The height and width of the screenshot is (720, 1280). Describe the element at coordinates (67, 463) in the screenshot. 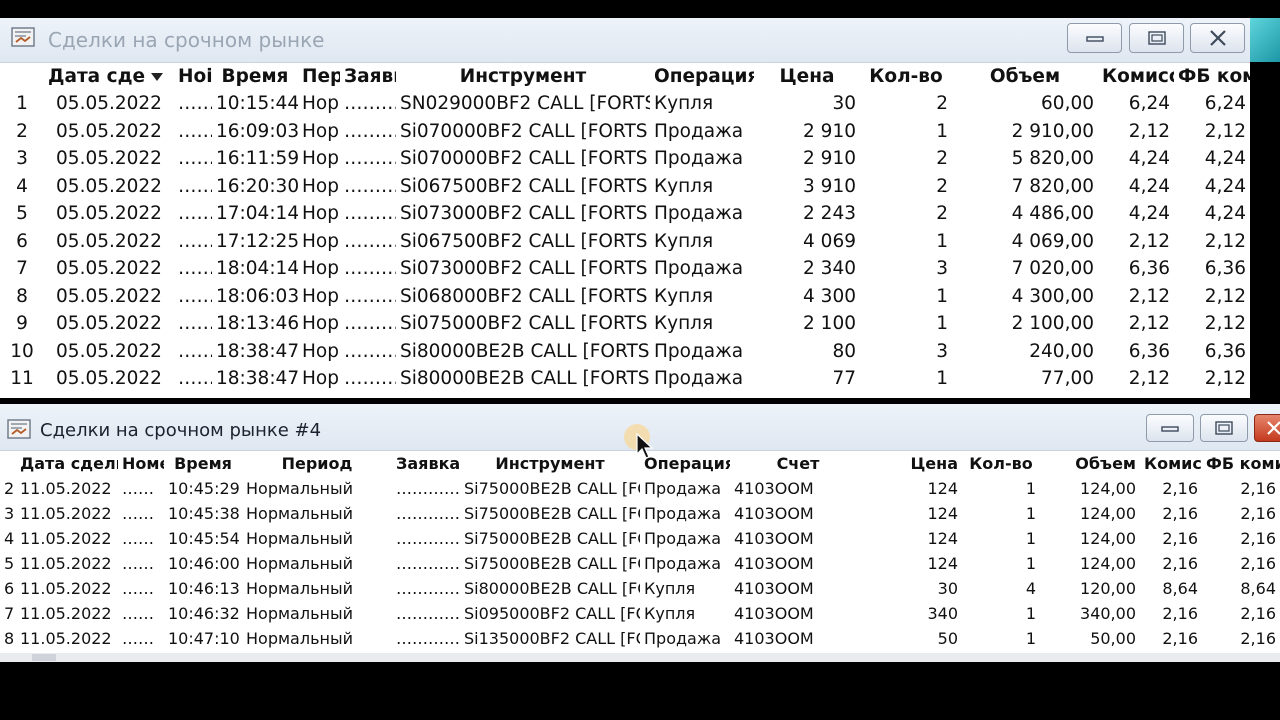

I see `column-header-date: Дата сдели` at that location.